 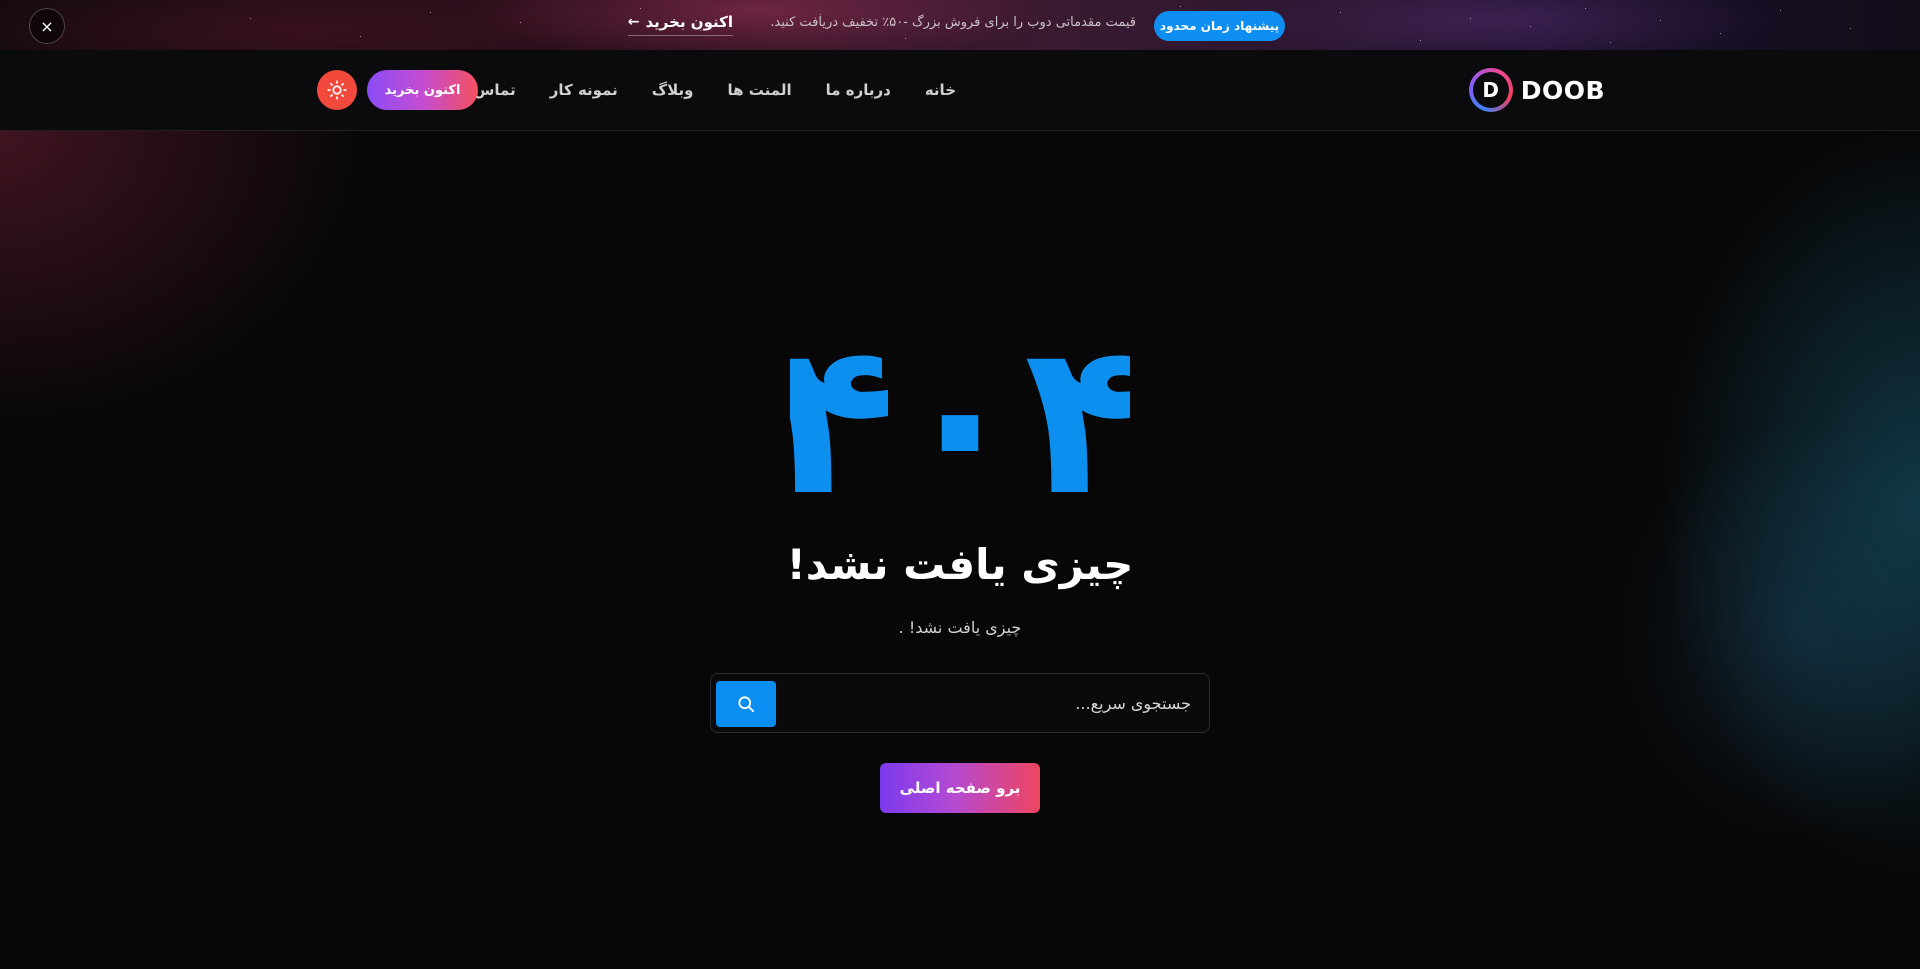 I want to click on close-icon: ×, so click(x=47, y=26).